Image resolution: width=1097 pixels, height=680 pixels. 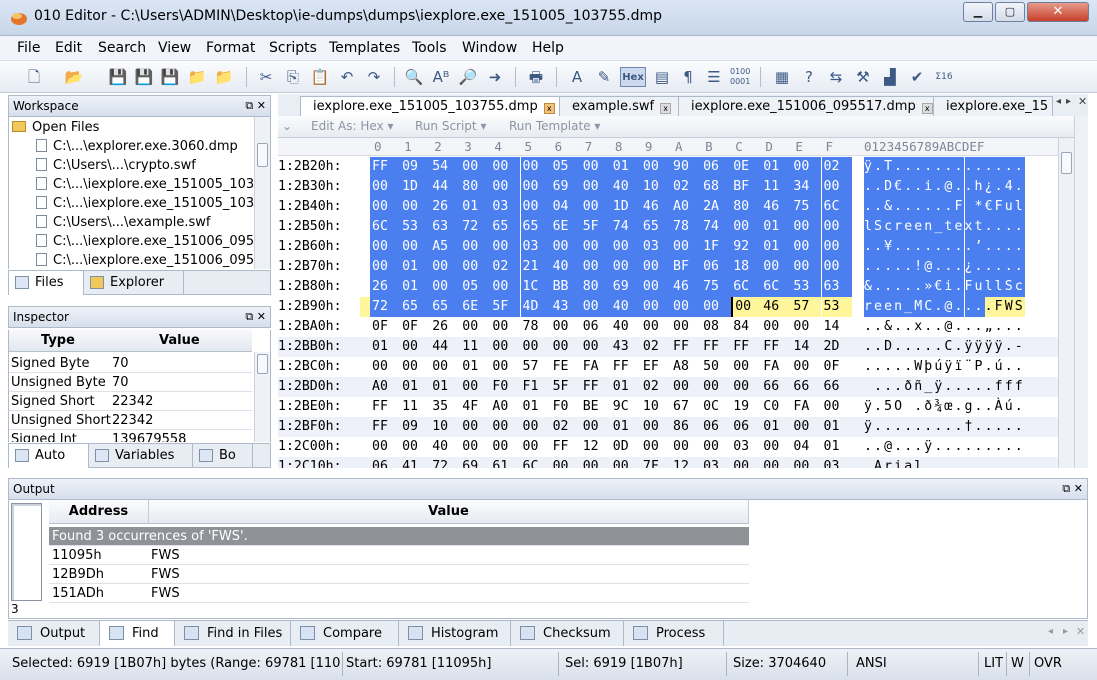 What do you see at coordinates (122, 48) in the screenshot?
I see `menu-search: Search` at bounding box center [122, 48].